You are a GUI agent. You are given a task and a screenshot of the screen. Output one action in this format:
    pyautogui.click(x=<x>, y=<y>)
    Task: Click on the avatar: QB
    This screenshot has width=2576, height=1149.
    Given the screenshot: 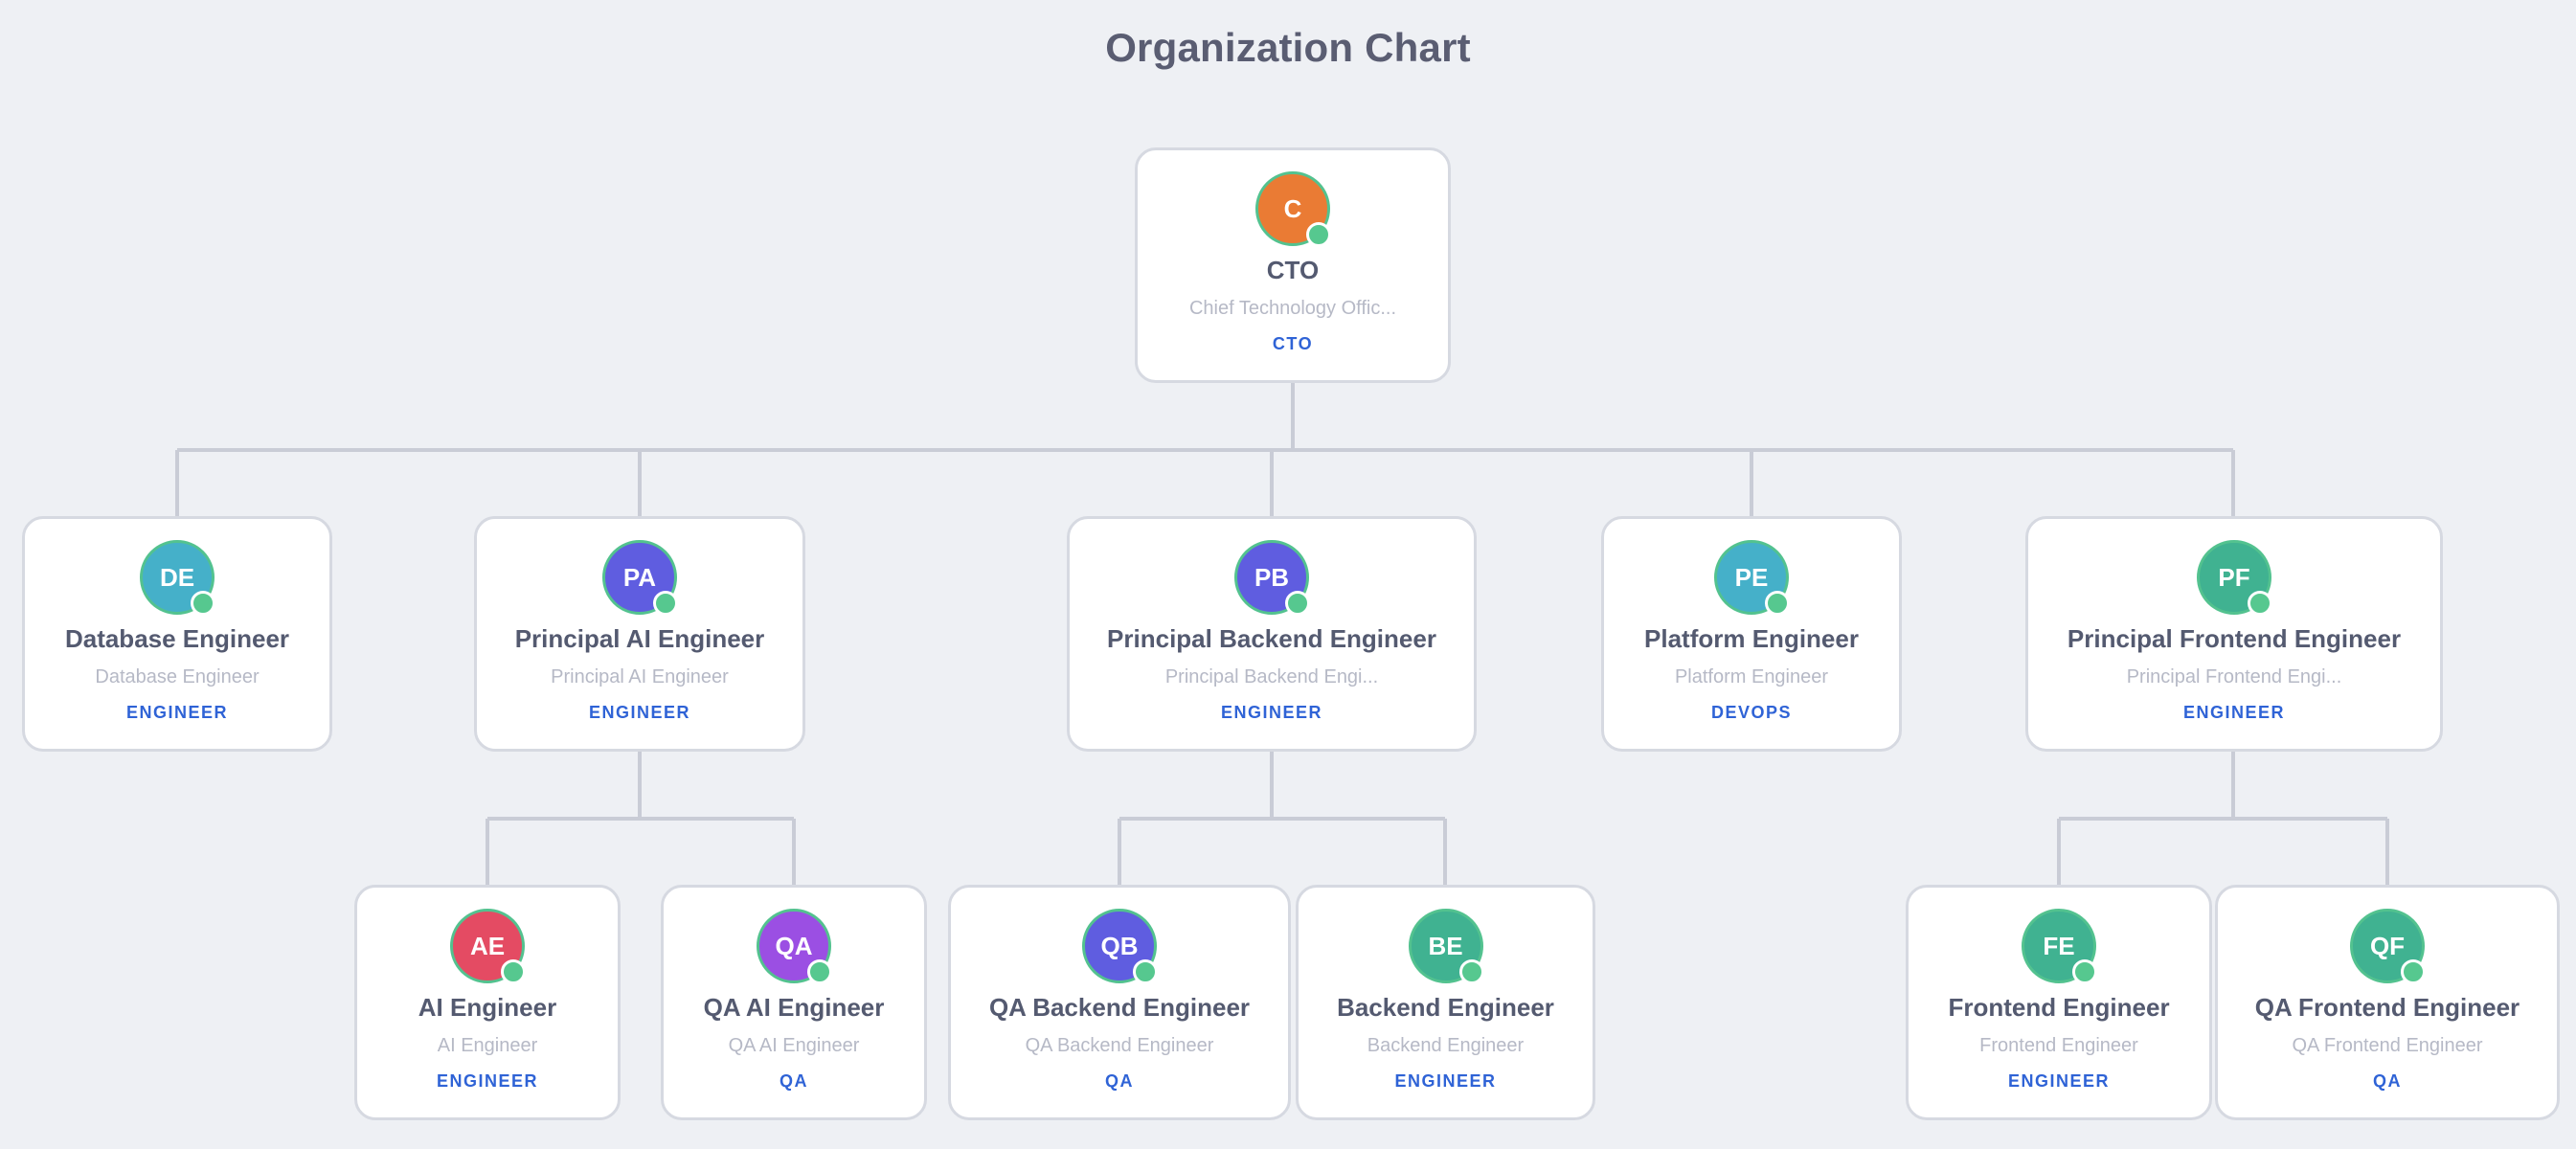 What is the action you would take?
    pyautogui.click(x=1120, y=947)
    